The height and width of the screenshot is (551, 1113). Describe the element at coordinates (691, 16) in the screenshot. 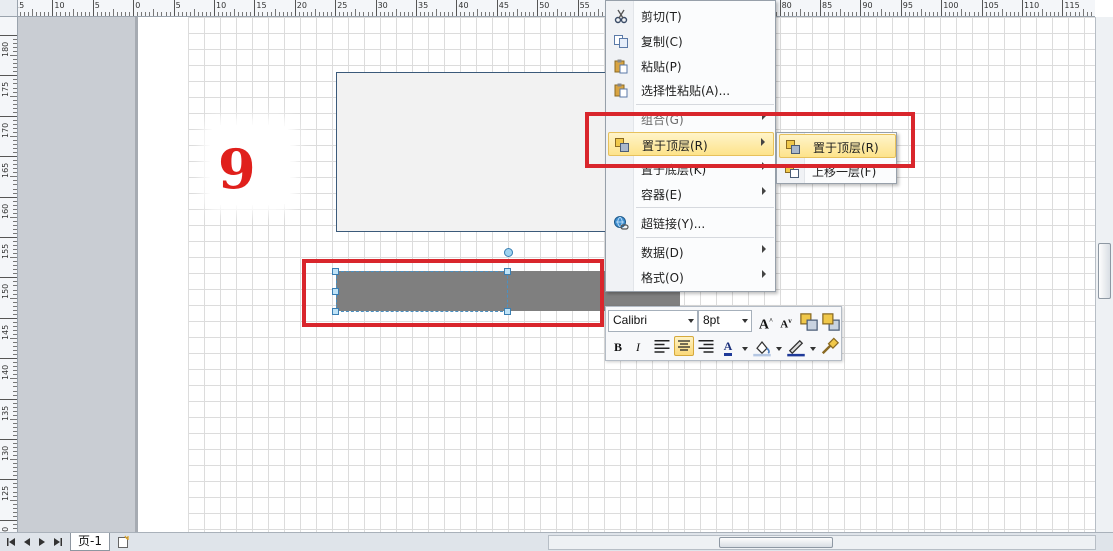

I see `menu-item-cut: 剪切(T)` at that location.